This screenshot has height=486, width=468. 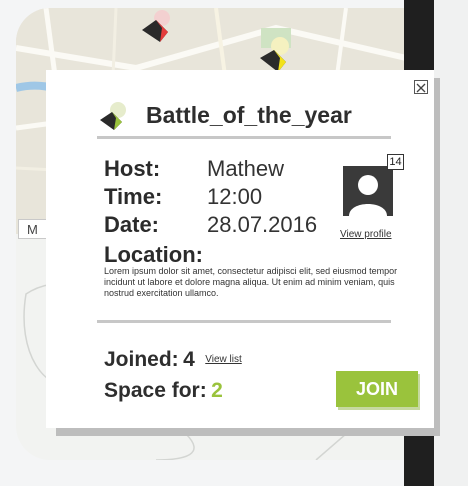 I want to click on divider-top, so click(x=244, y=137).